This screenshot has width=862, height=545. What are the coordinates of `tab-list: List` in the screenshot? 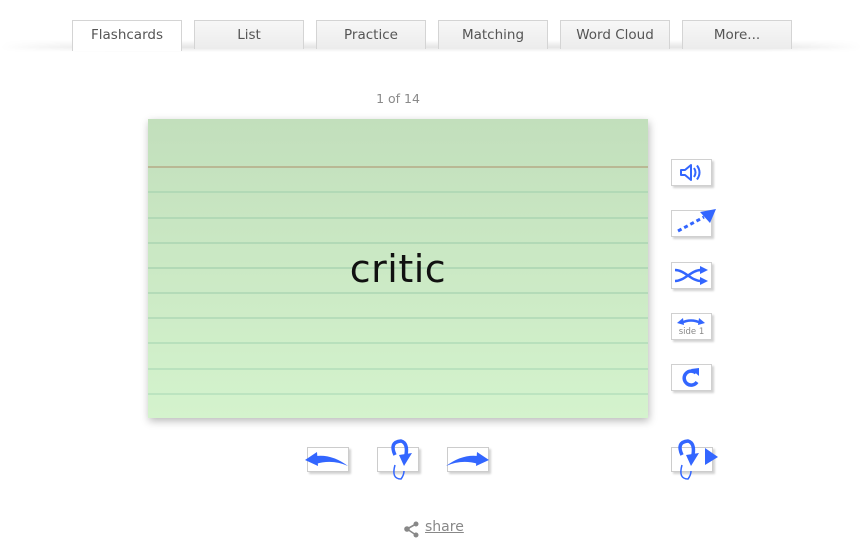 It's located at (249, 34).